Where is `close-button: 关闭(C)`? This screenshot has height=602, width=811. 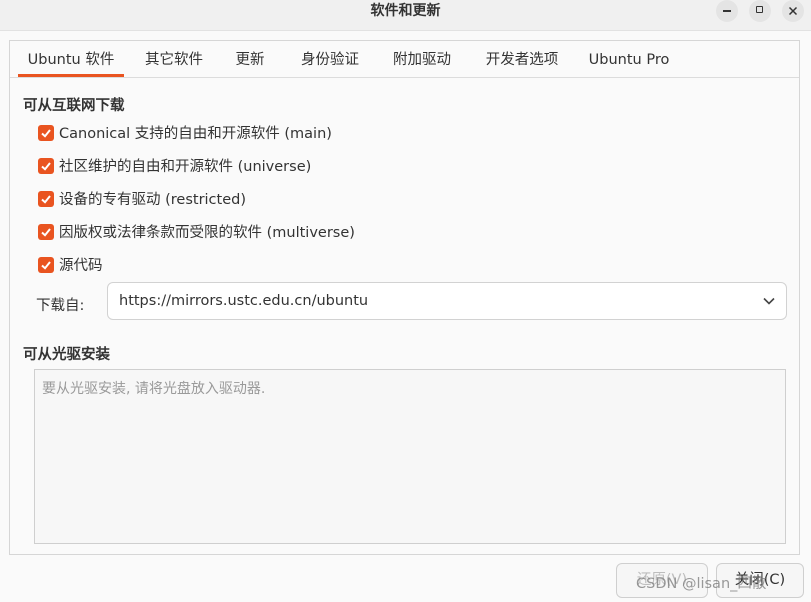 close-button: 关闭(C) is located at coordinates (760, 580).